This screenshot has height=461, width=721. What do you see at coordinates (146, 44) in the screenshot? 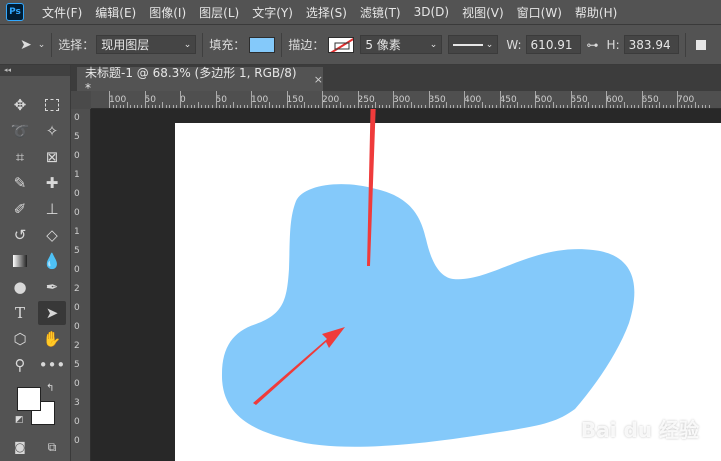
I see `select-layer-dropdown: 现用图层 ⌄` at bounding box center [146, 44].